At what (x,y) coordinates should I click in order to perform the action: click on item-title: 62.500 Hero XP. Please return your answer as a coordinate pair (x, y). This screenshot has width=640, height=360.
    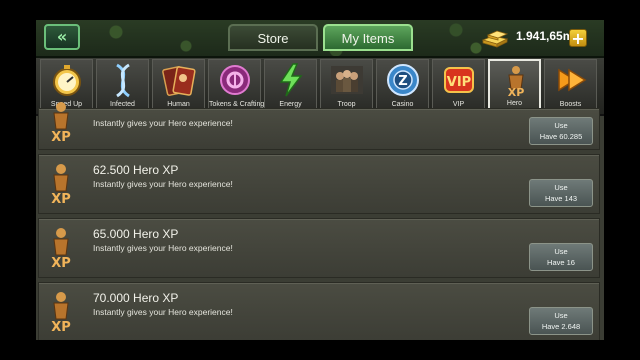
    Looking at the image, I should click on (136, 170).